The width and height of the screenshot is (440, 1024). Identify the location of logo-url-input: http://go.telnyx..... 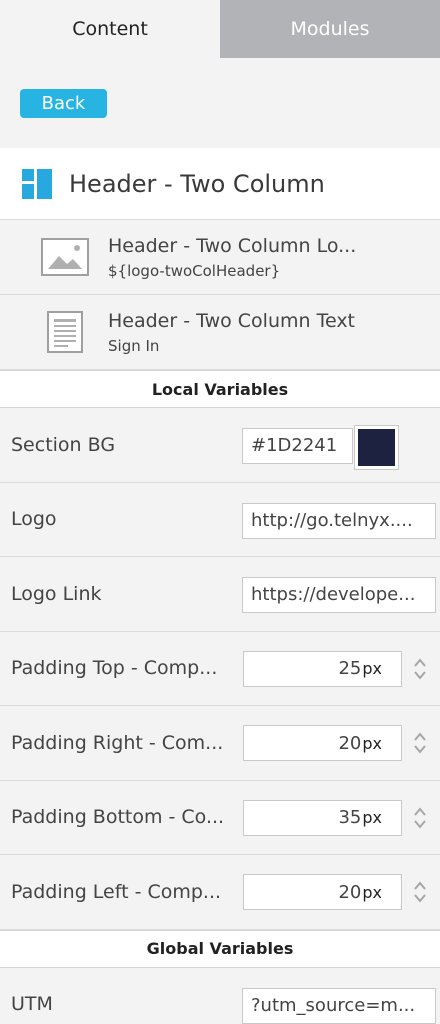
(339, 520).